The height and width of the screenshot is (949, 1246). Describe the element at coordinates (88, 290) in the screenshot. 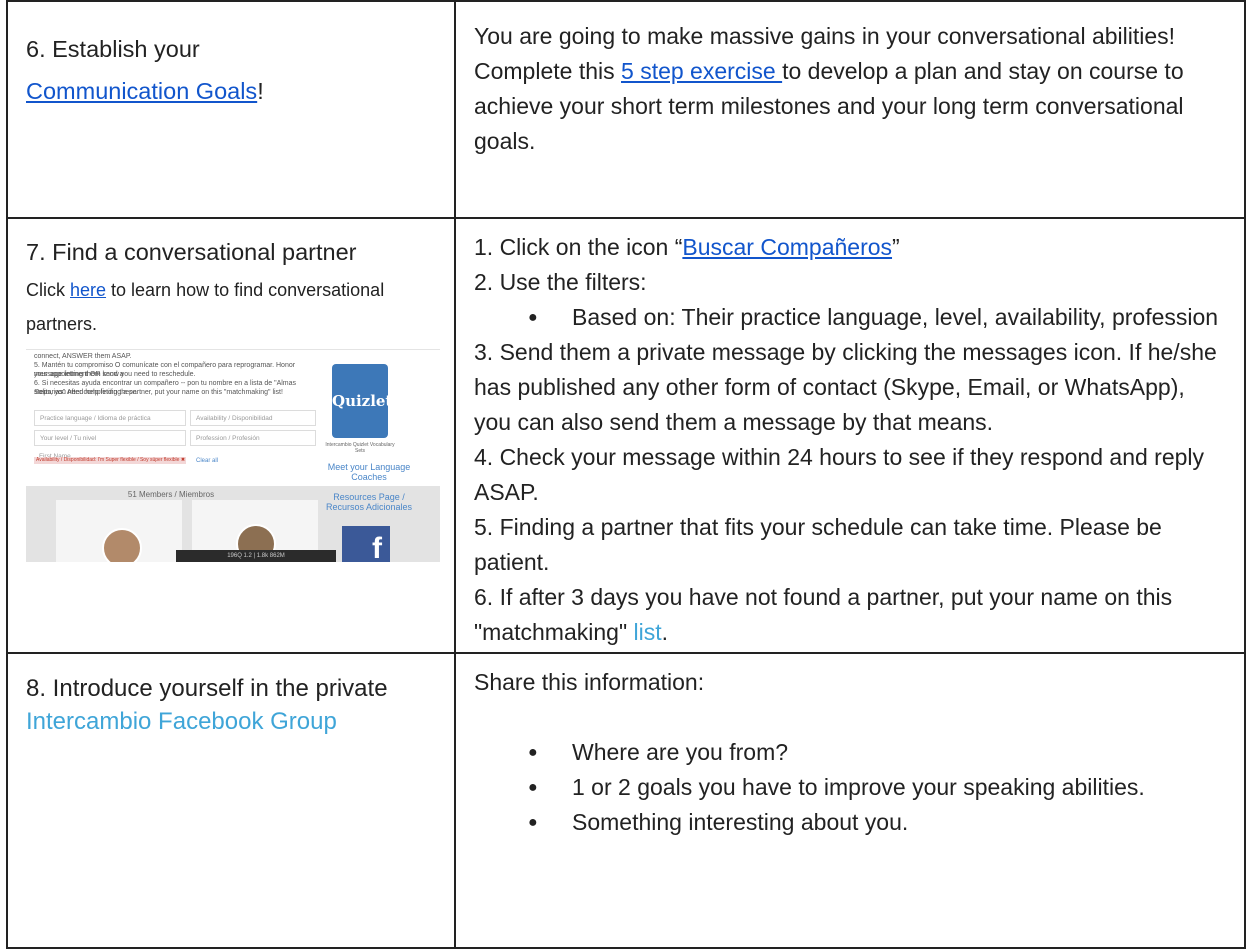

I see `here-link: here` at that location.